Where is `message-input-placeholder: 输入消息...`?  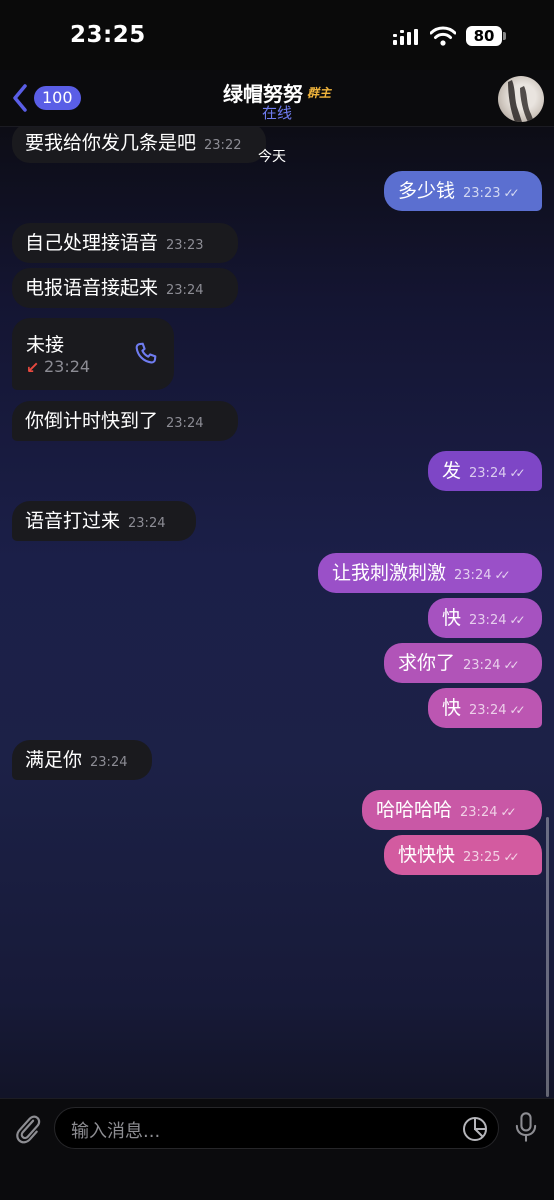 message-input-placeholder: 输入消息... is located at coordinates (116, 1131).